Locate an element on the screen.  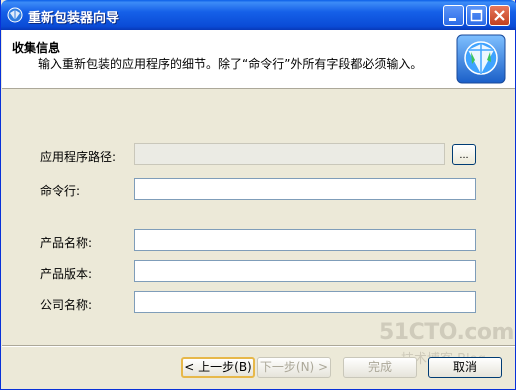
header-subtitle: 输入重新包装的应用程序的细节。除了“命令行”外所有字段都必须输入。 is located at coordinates (230, 64).